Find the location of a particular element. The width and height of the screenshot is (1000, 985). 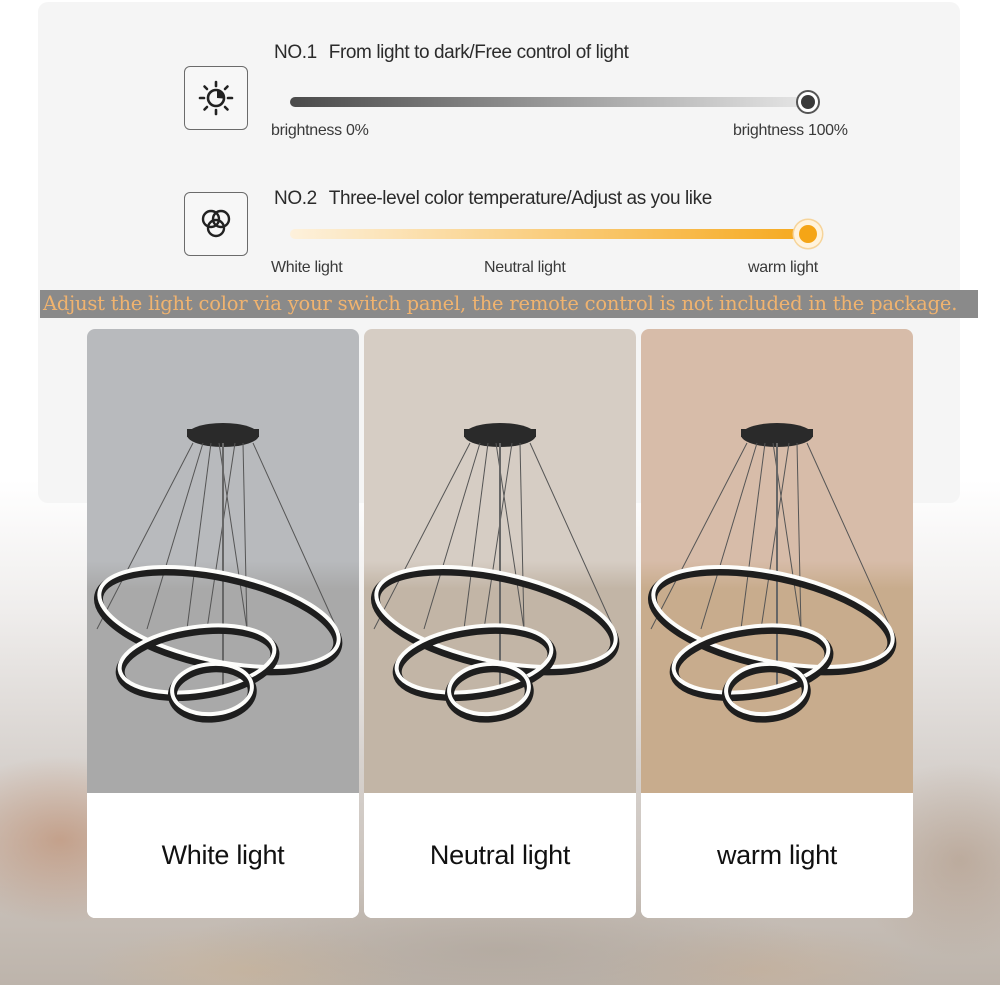

brightness-knob-dot is located at coordinates (808, 102).